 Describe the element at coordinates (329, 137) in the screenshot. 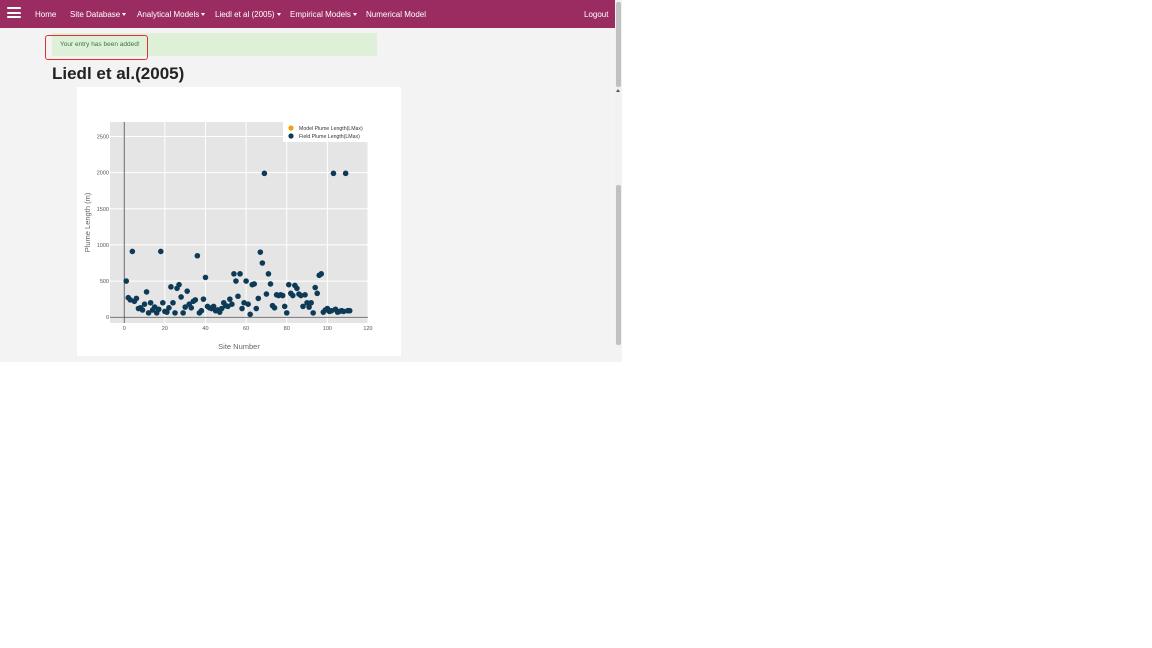

I see `legend-label: Field Plume Length(LMax)` at that location.